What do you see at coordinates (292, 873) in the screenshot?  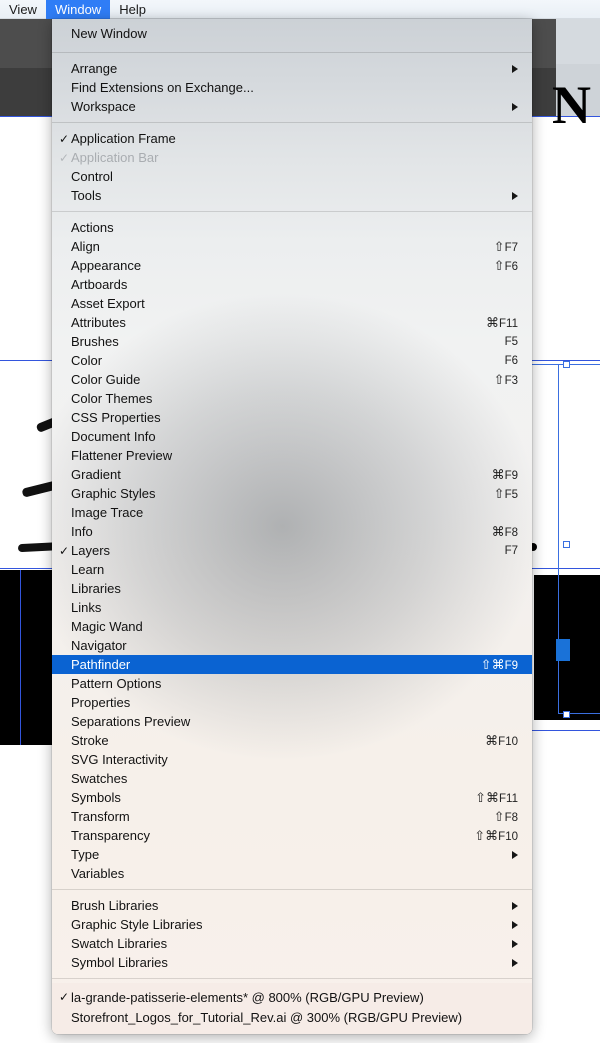 I see `menu-item-variables: Variables` at bounding box center [292, 873].